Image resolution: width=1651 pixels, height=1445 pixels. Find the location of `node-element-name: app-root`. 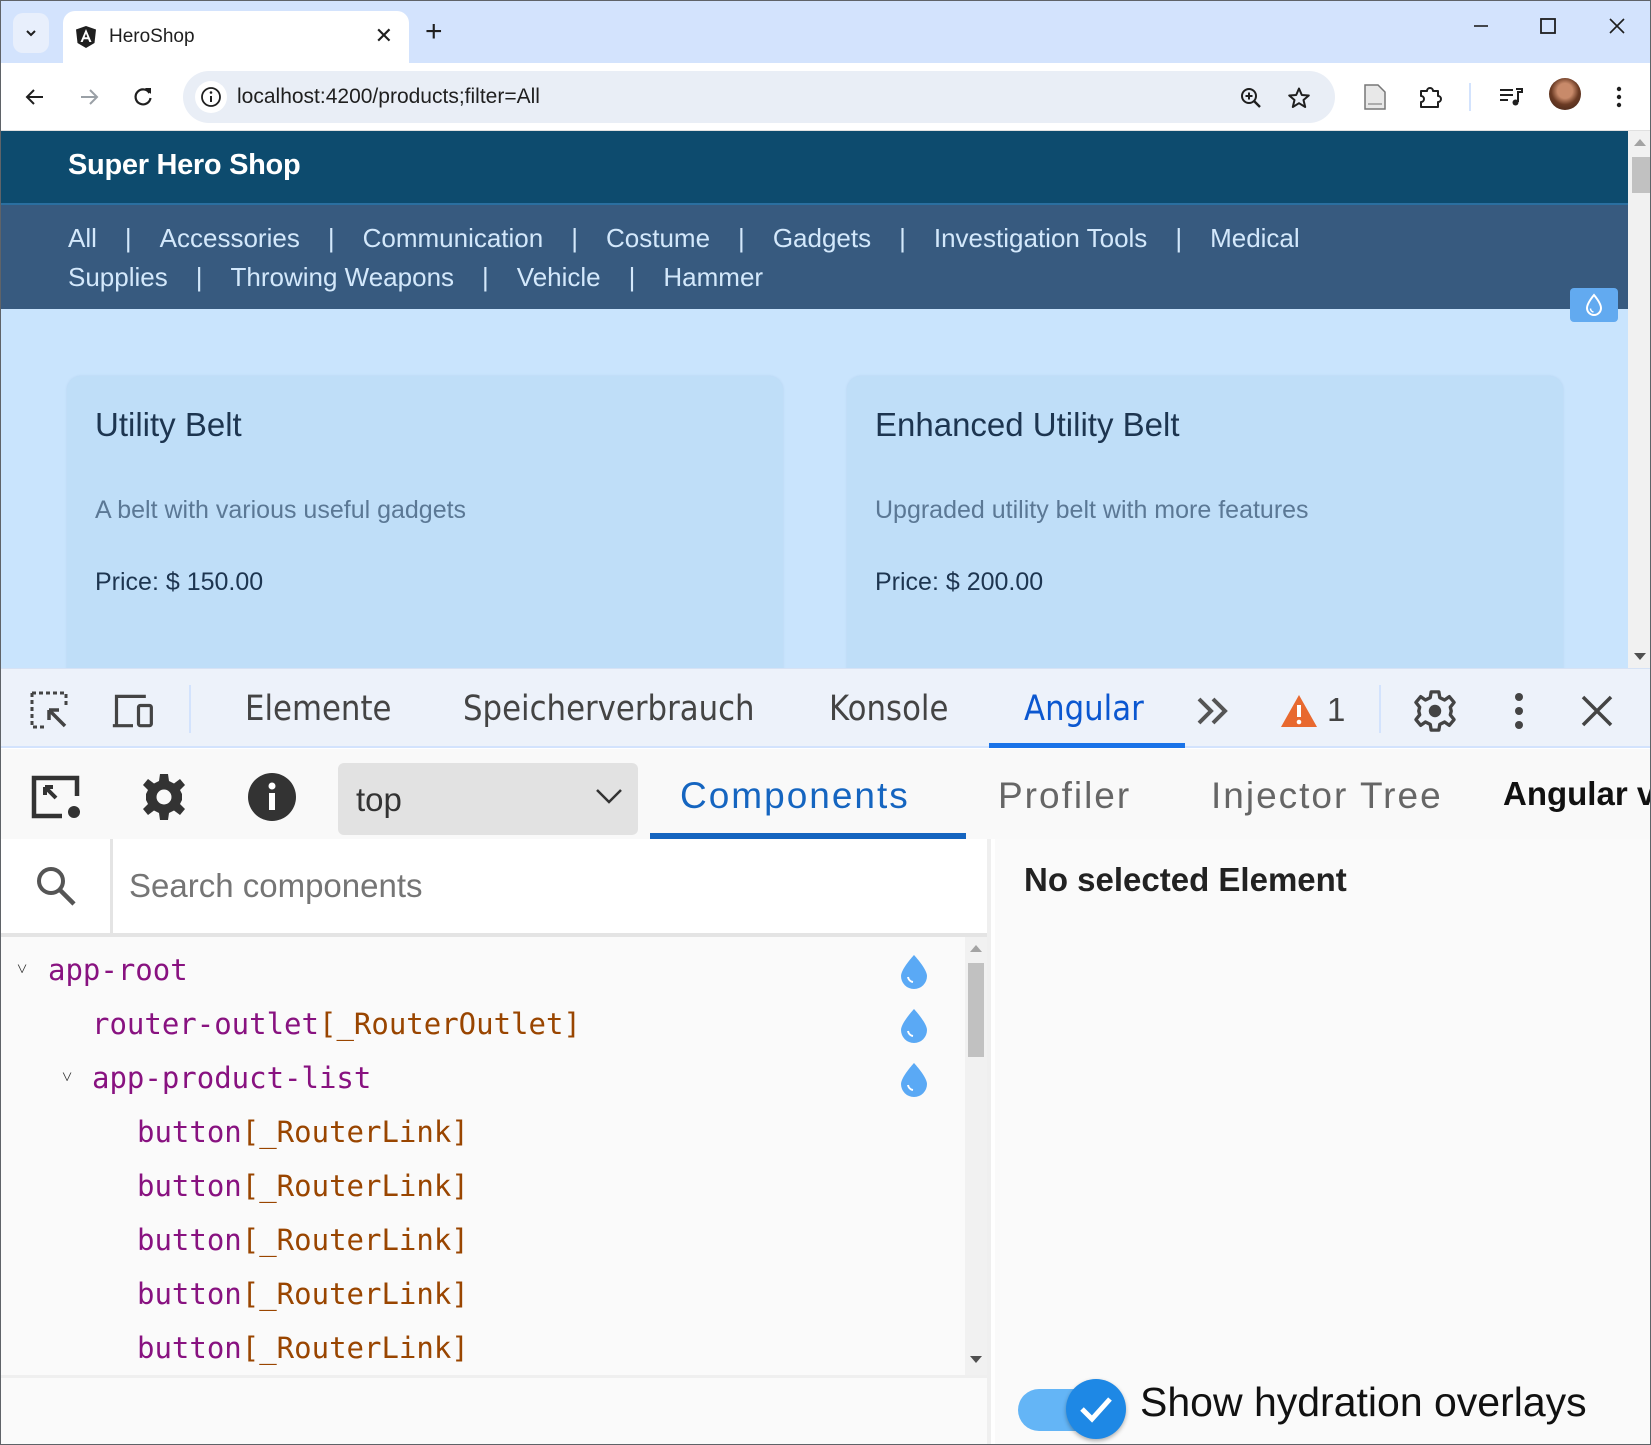

node-element-name: app-root is located at coordinates (118, 970).